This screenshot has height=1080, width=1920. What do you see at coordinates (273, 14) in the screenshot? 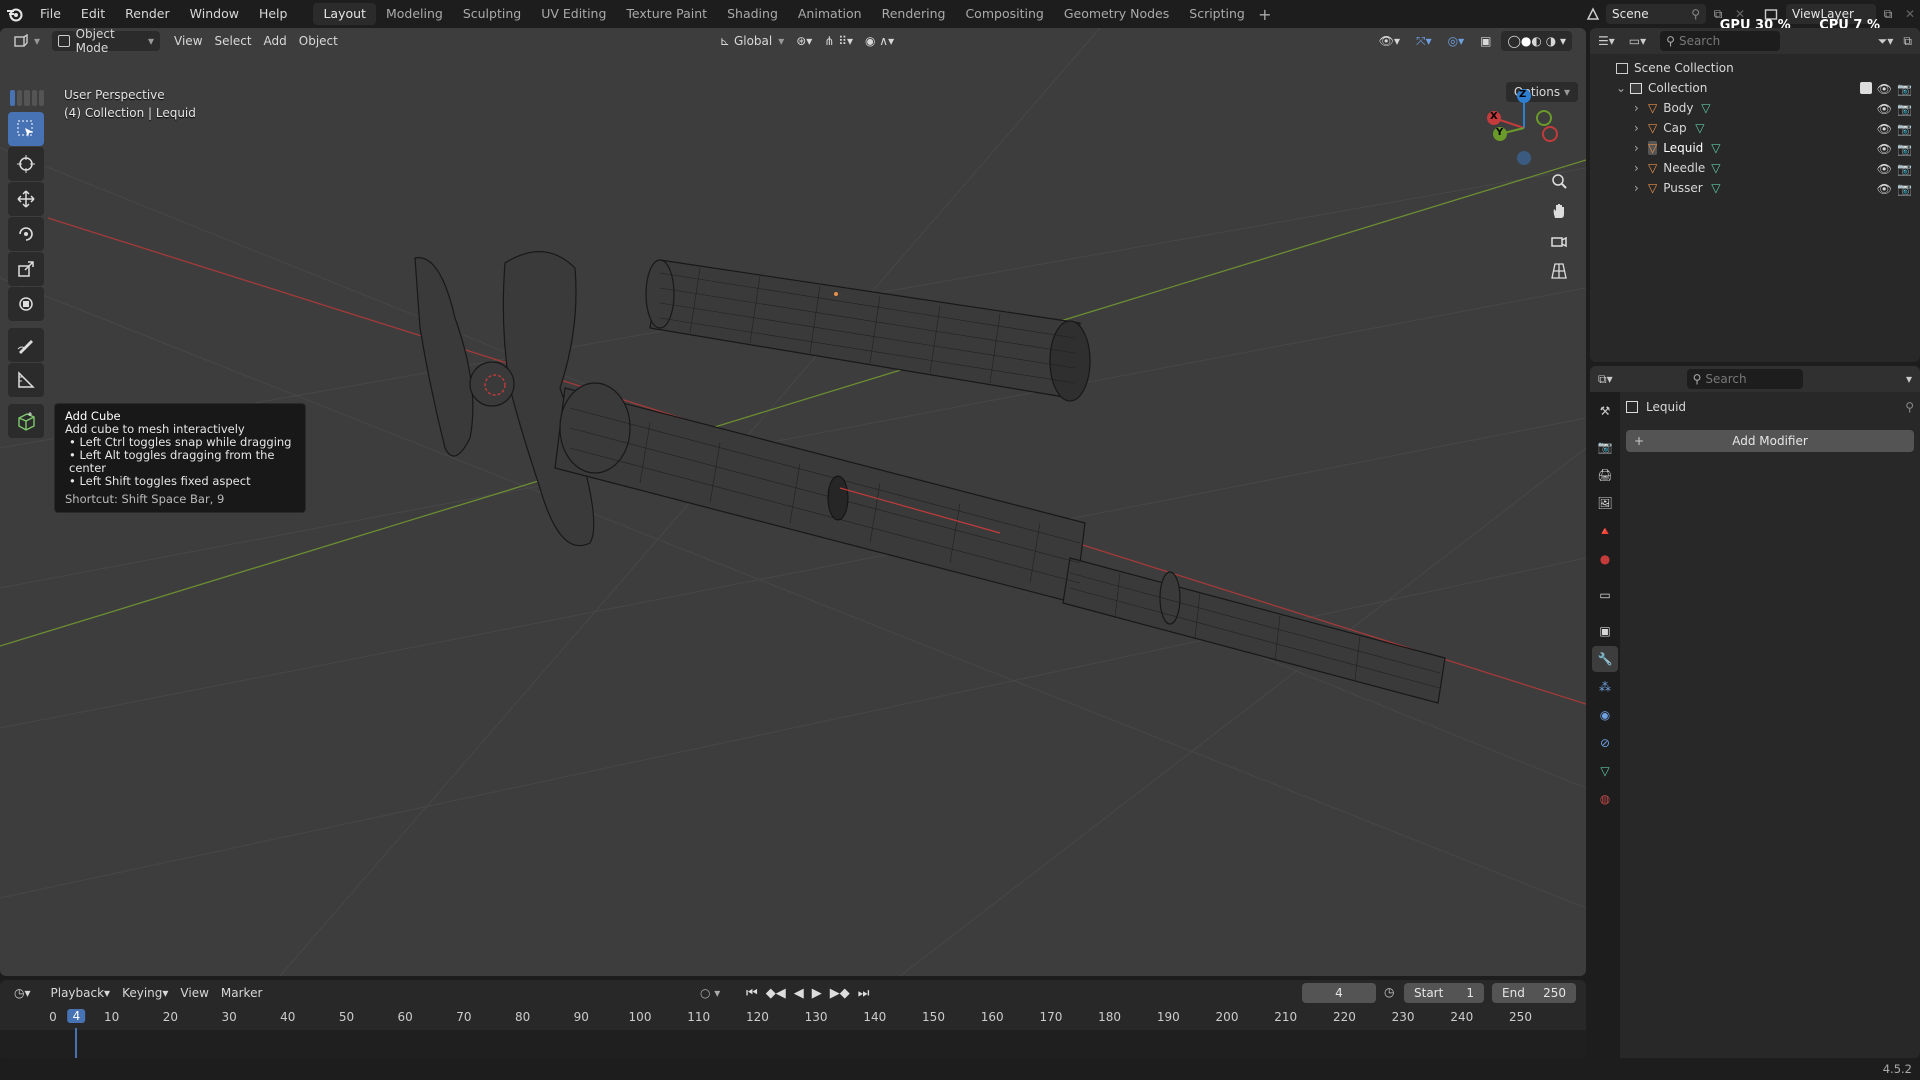
I see `menu-help: Help` at bounding box center [273, 14].